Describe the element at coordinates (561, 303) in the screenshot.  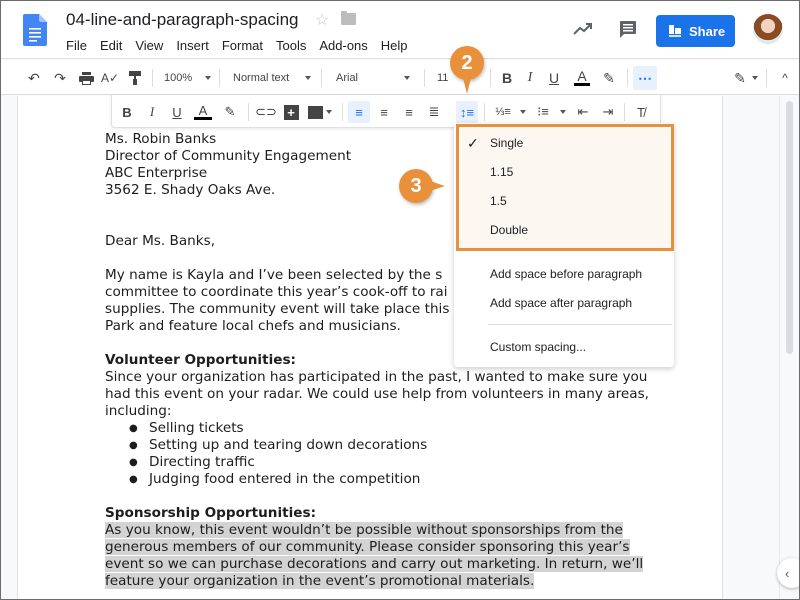
I see `add-space-after-option: Add space after paragraph` at that location.